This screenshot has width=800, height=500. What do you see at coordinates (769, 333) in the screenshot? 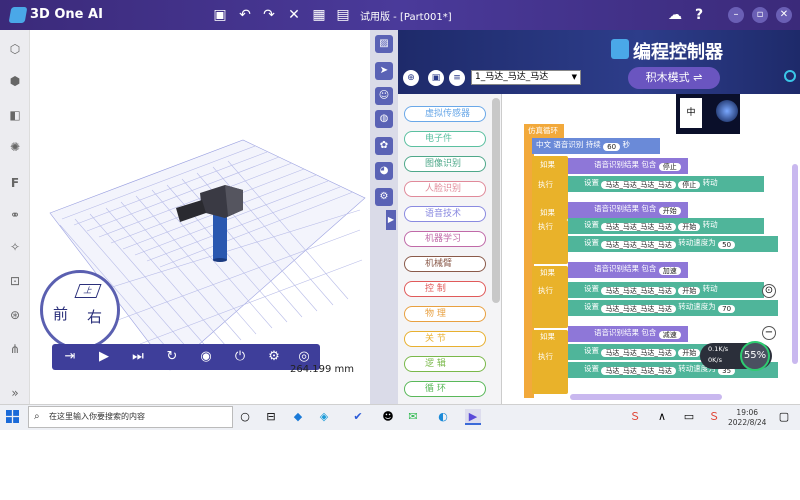
I see `zoom-out-icon: −` at bounding box center [769, 333].